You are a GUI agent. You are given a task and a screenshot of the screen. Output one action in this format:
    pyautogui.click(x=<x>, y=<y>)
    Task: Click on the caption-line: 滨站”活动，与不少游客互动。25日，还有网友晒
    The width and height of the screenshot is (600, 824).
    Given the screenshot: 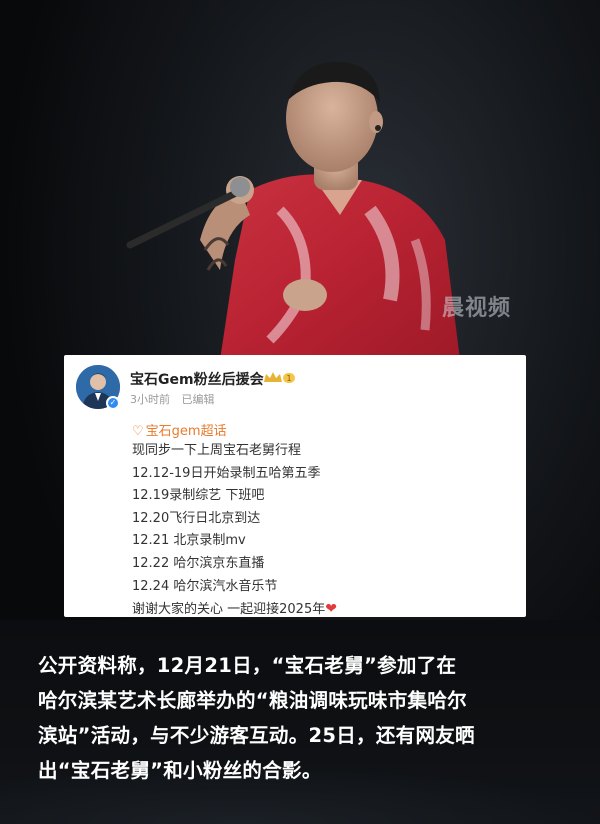 What is the action you would take?
    pyautogui.click(x=256, y=735)
    